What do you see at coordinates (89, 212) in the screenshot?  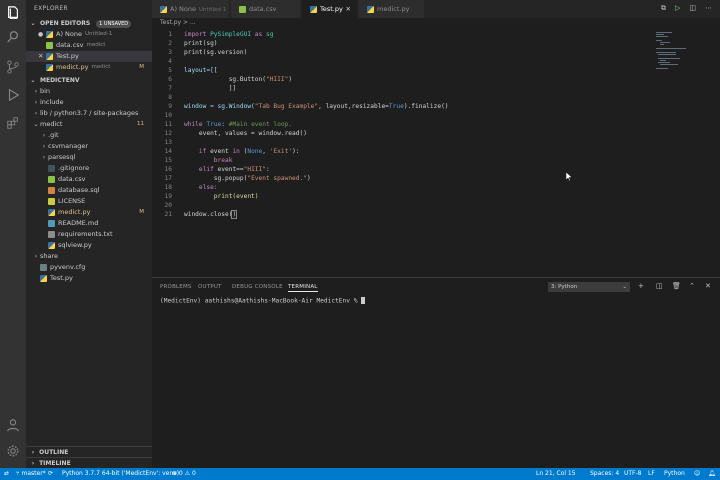 I see `tree-file: medict.py M` at bounding box center [89, 212].